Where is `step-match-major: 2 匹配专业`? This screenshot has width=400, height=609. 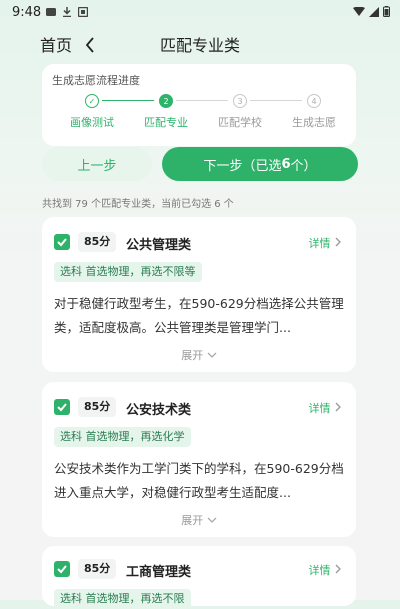 step-match-major: 2 匹配专业 is located at coordinates (166, 112).